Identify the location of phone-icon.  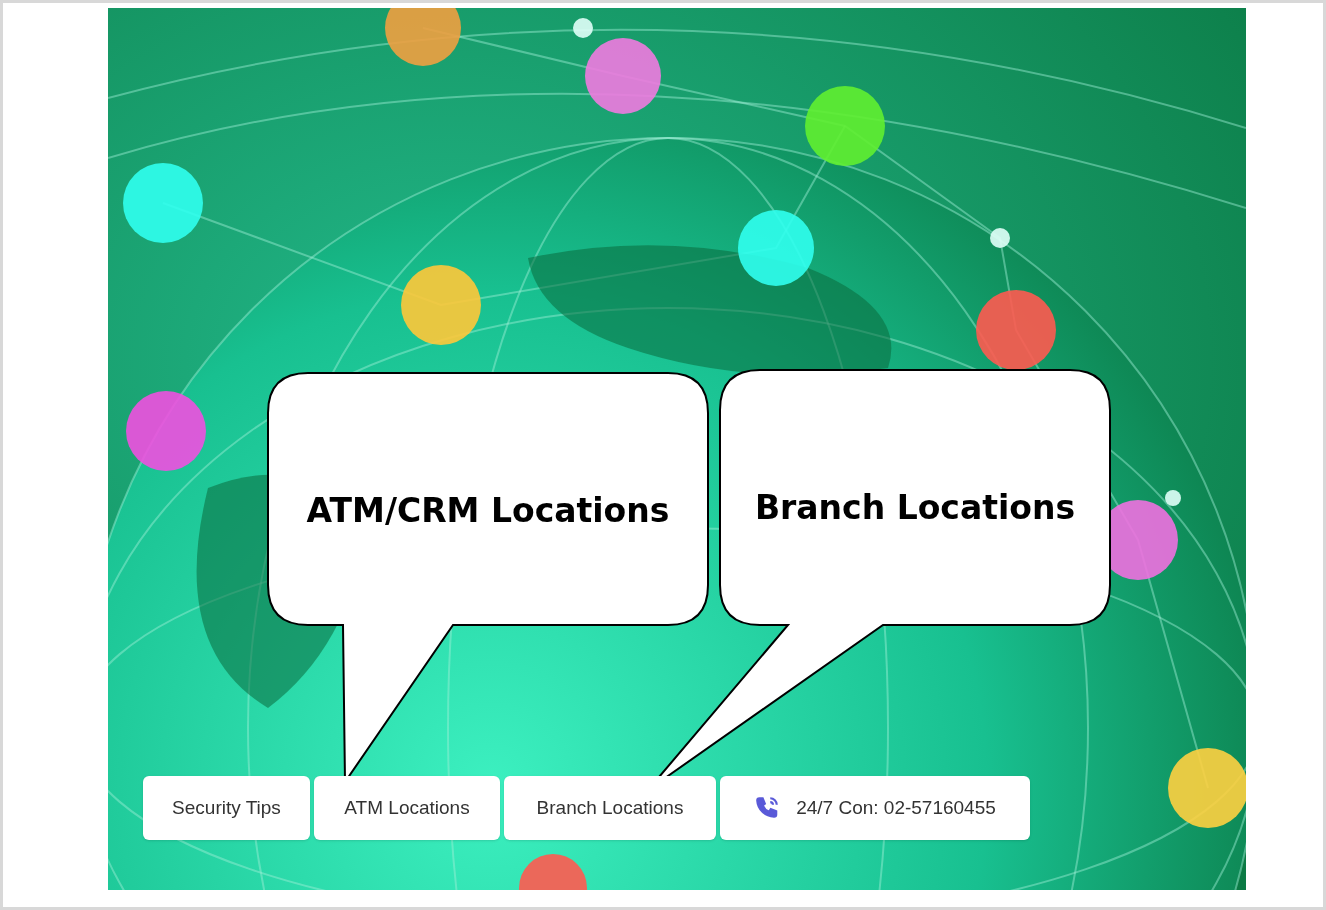
(767, 808).